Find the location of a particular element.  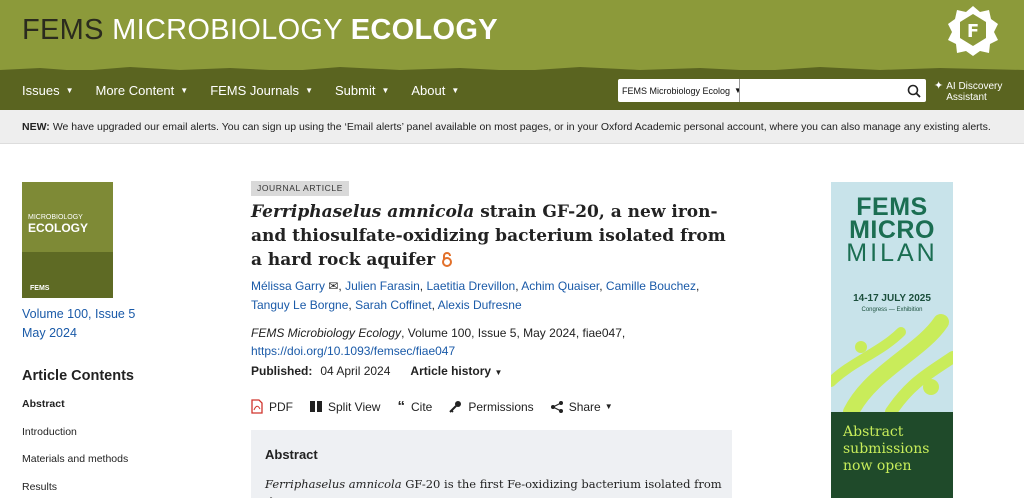

ai-discovery-label: AI Discovery Assistant is located at coordinates (974, 92).